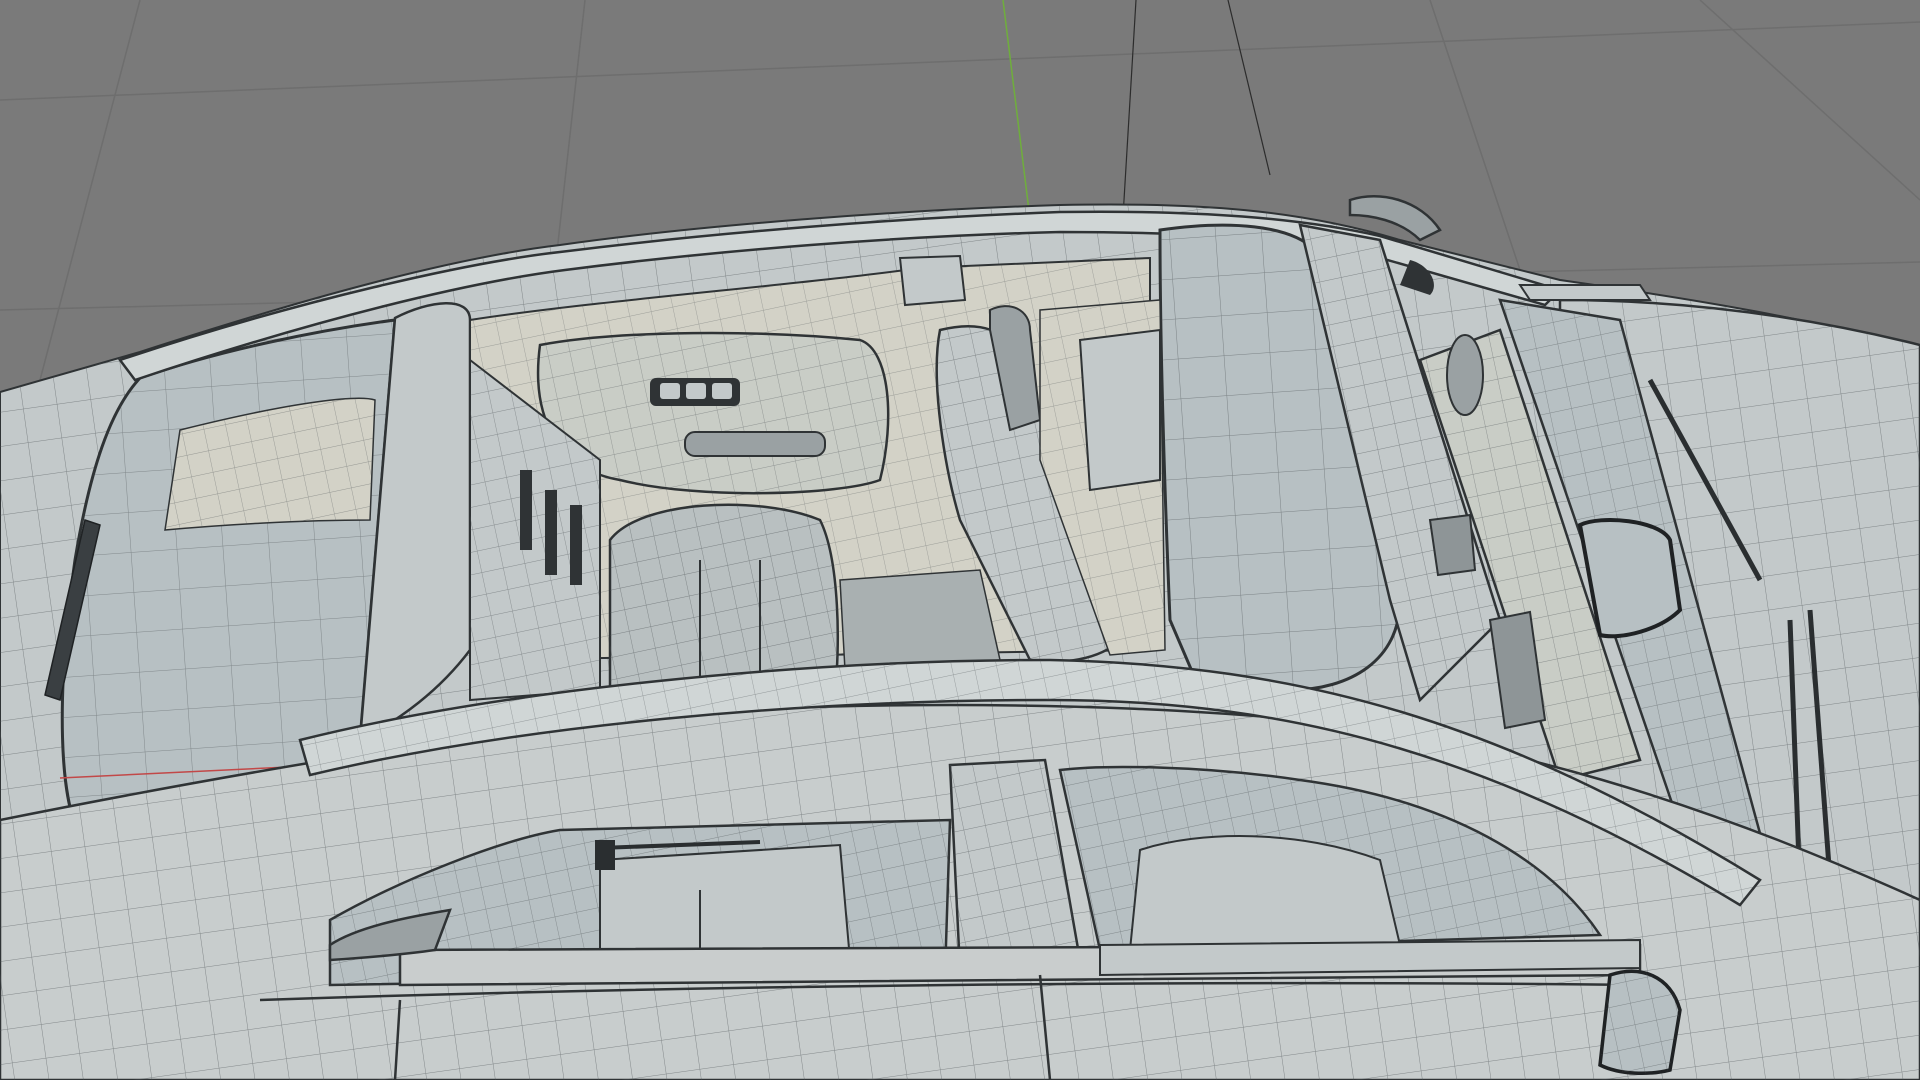 The height and width of the screenshot is (1080, 1920). What do you see at coordinates (1465, 375) in the screenshot?
I see `side-mirror-mount` at bounding box center [1465, 375].